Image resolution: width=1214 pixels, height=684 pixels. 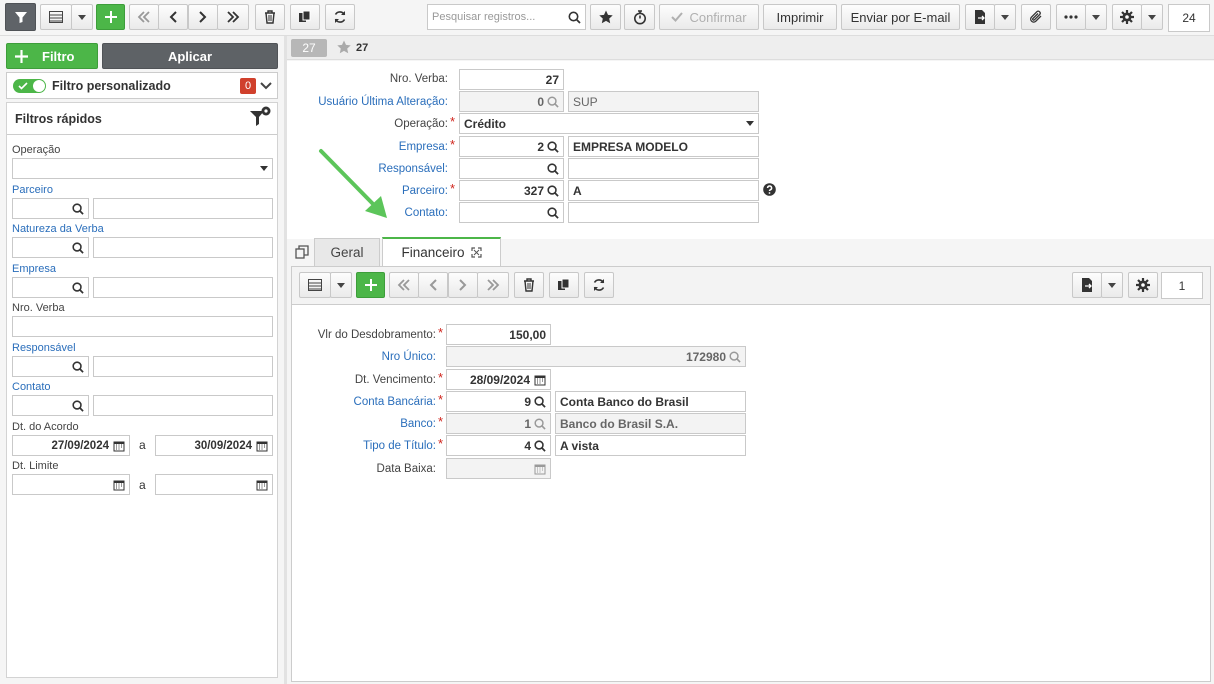 What do you see at coordinates (144, 17) in the screenshot?
I see `first-record-button` at bounding box center [144, 17].